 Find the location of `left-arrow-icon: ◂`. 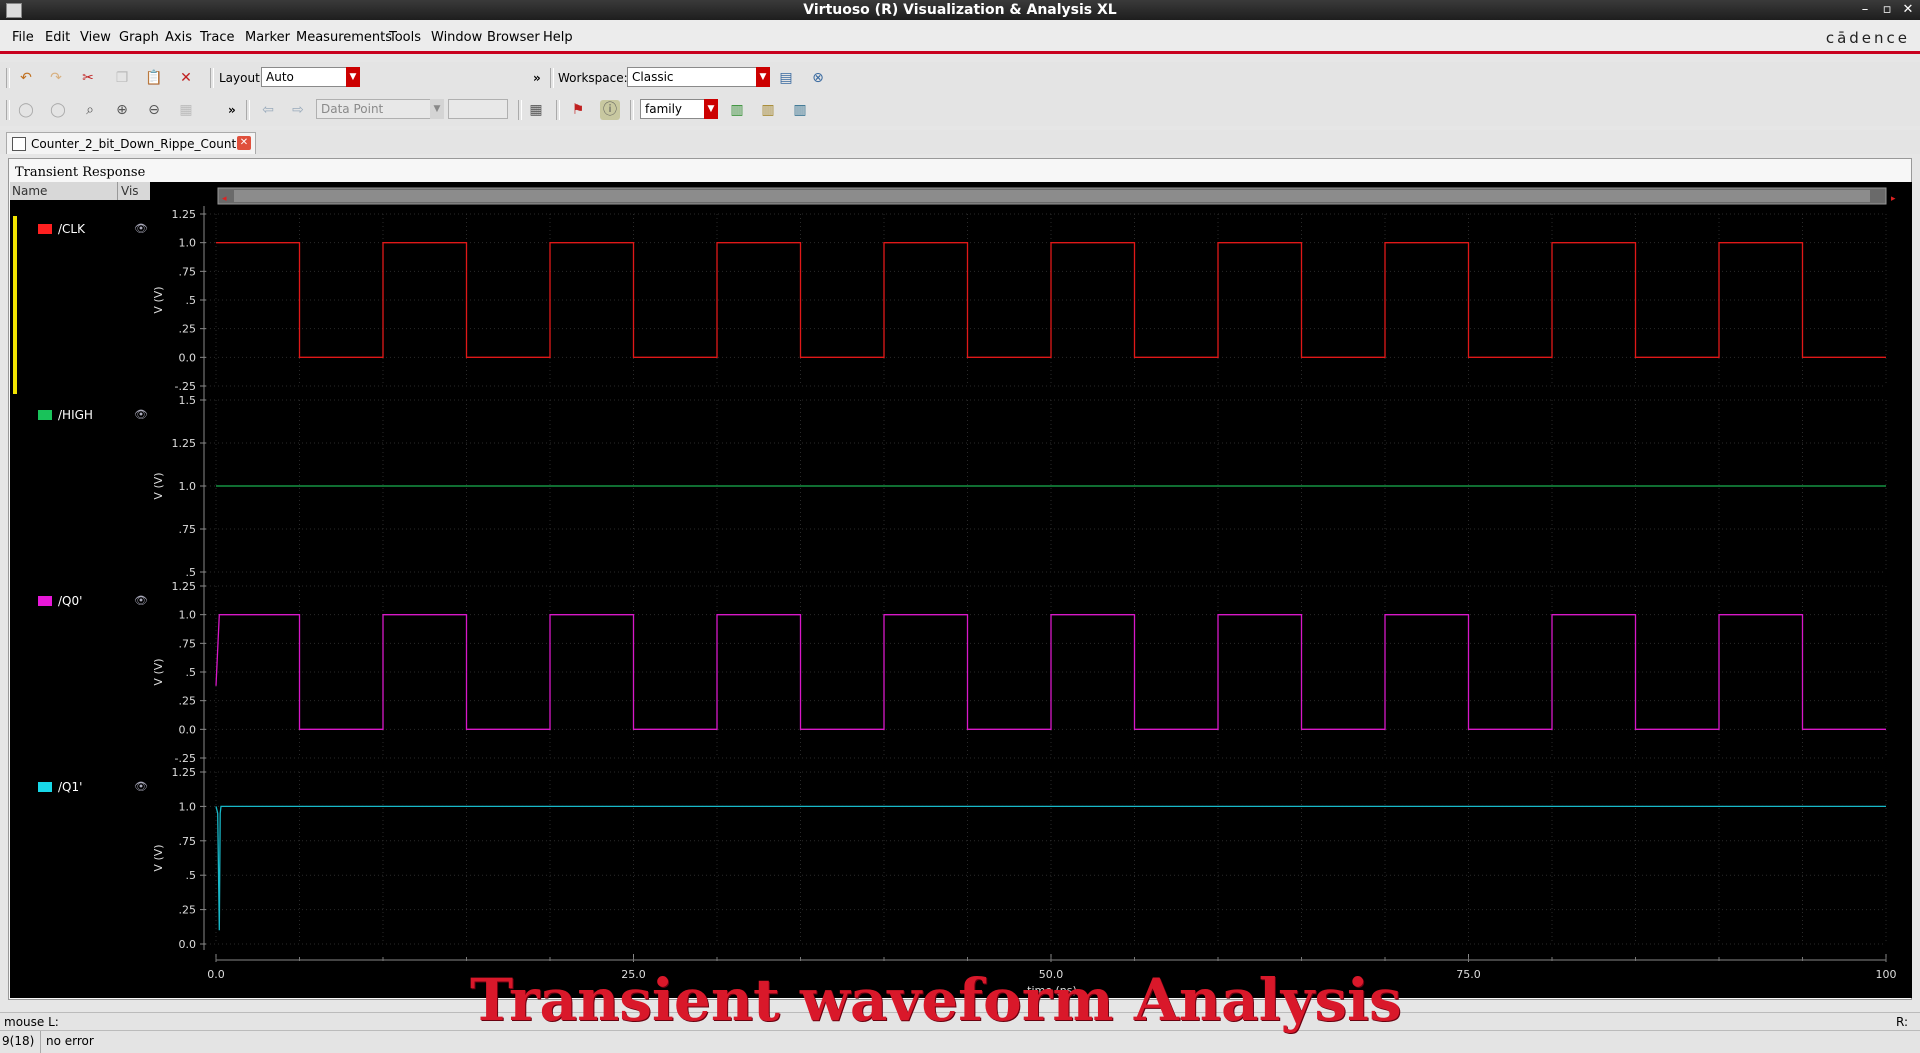

left-arrow-icon: ◂ is located at coordinates (224, 199).